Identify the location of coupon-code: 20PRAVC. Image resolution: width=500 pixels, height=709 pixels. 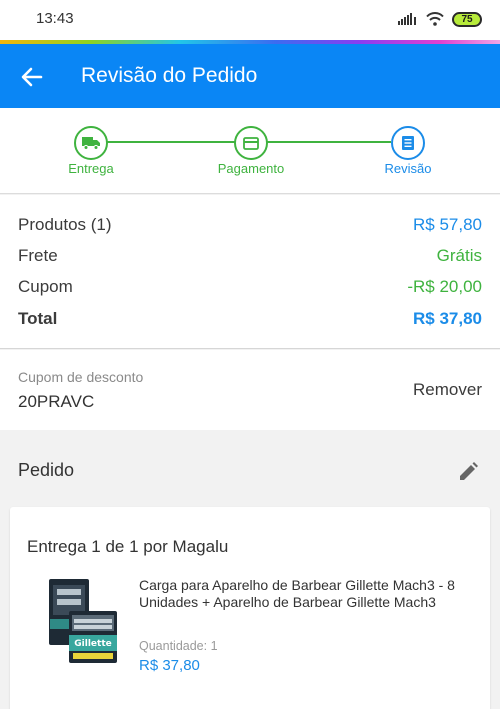
(56, 401).